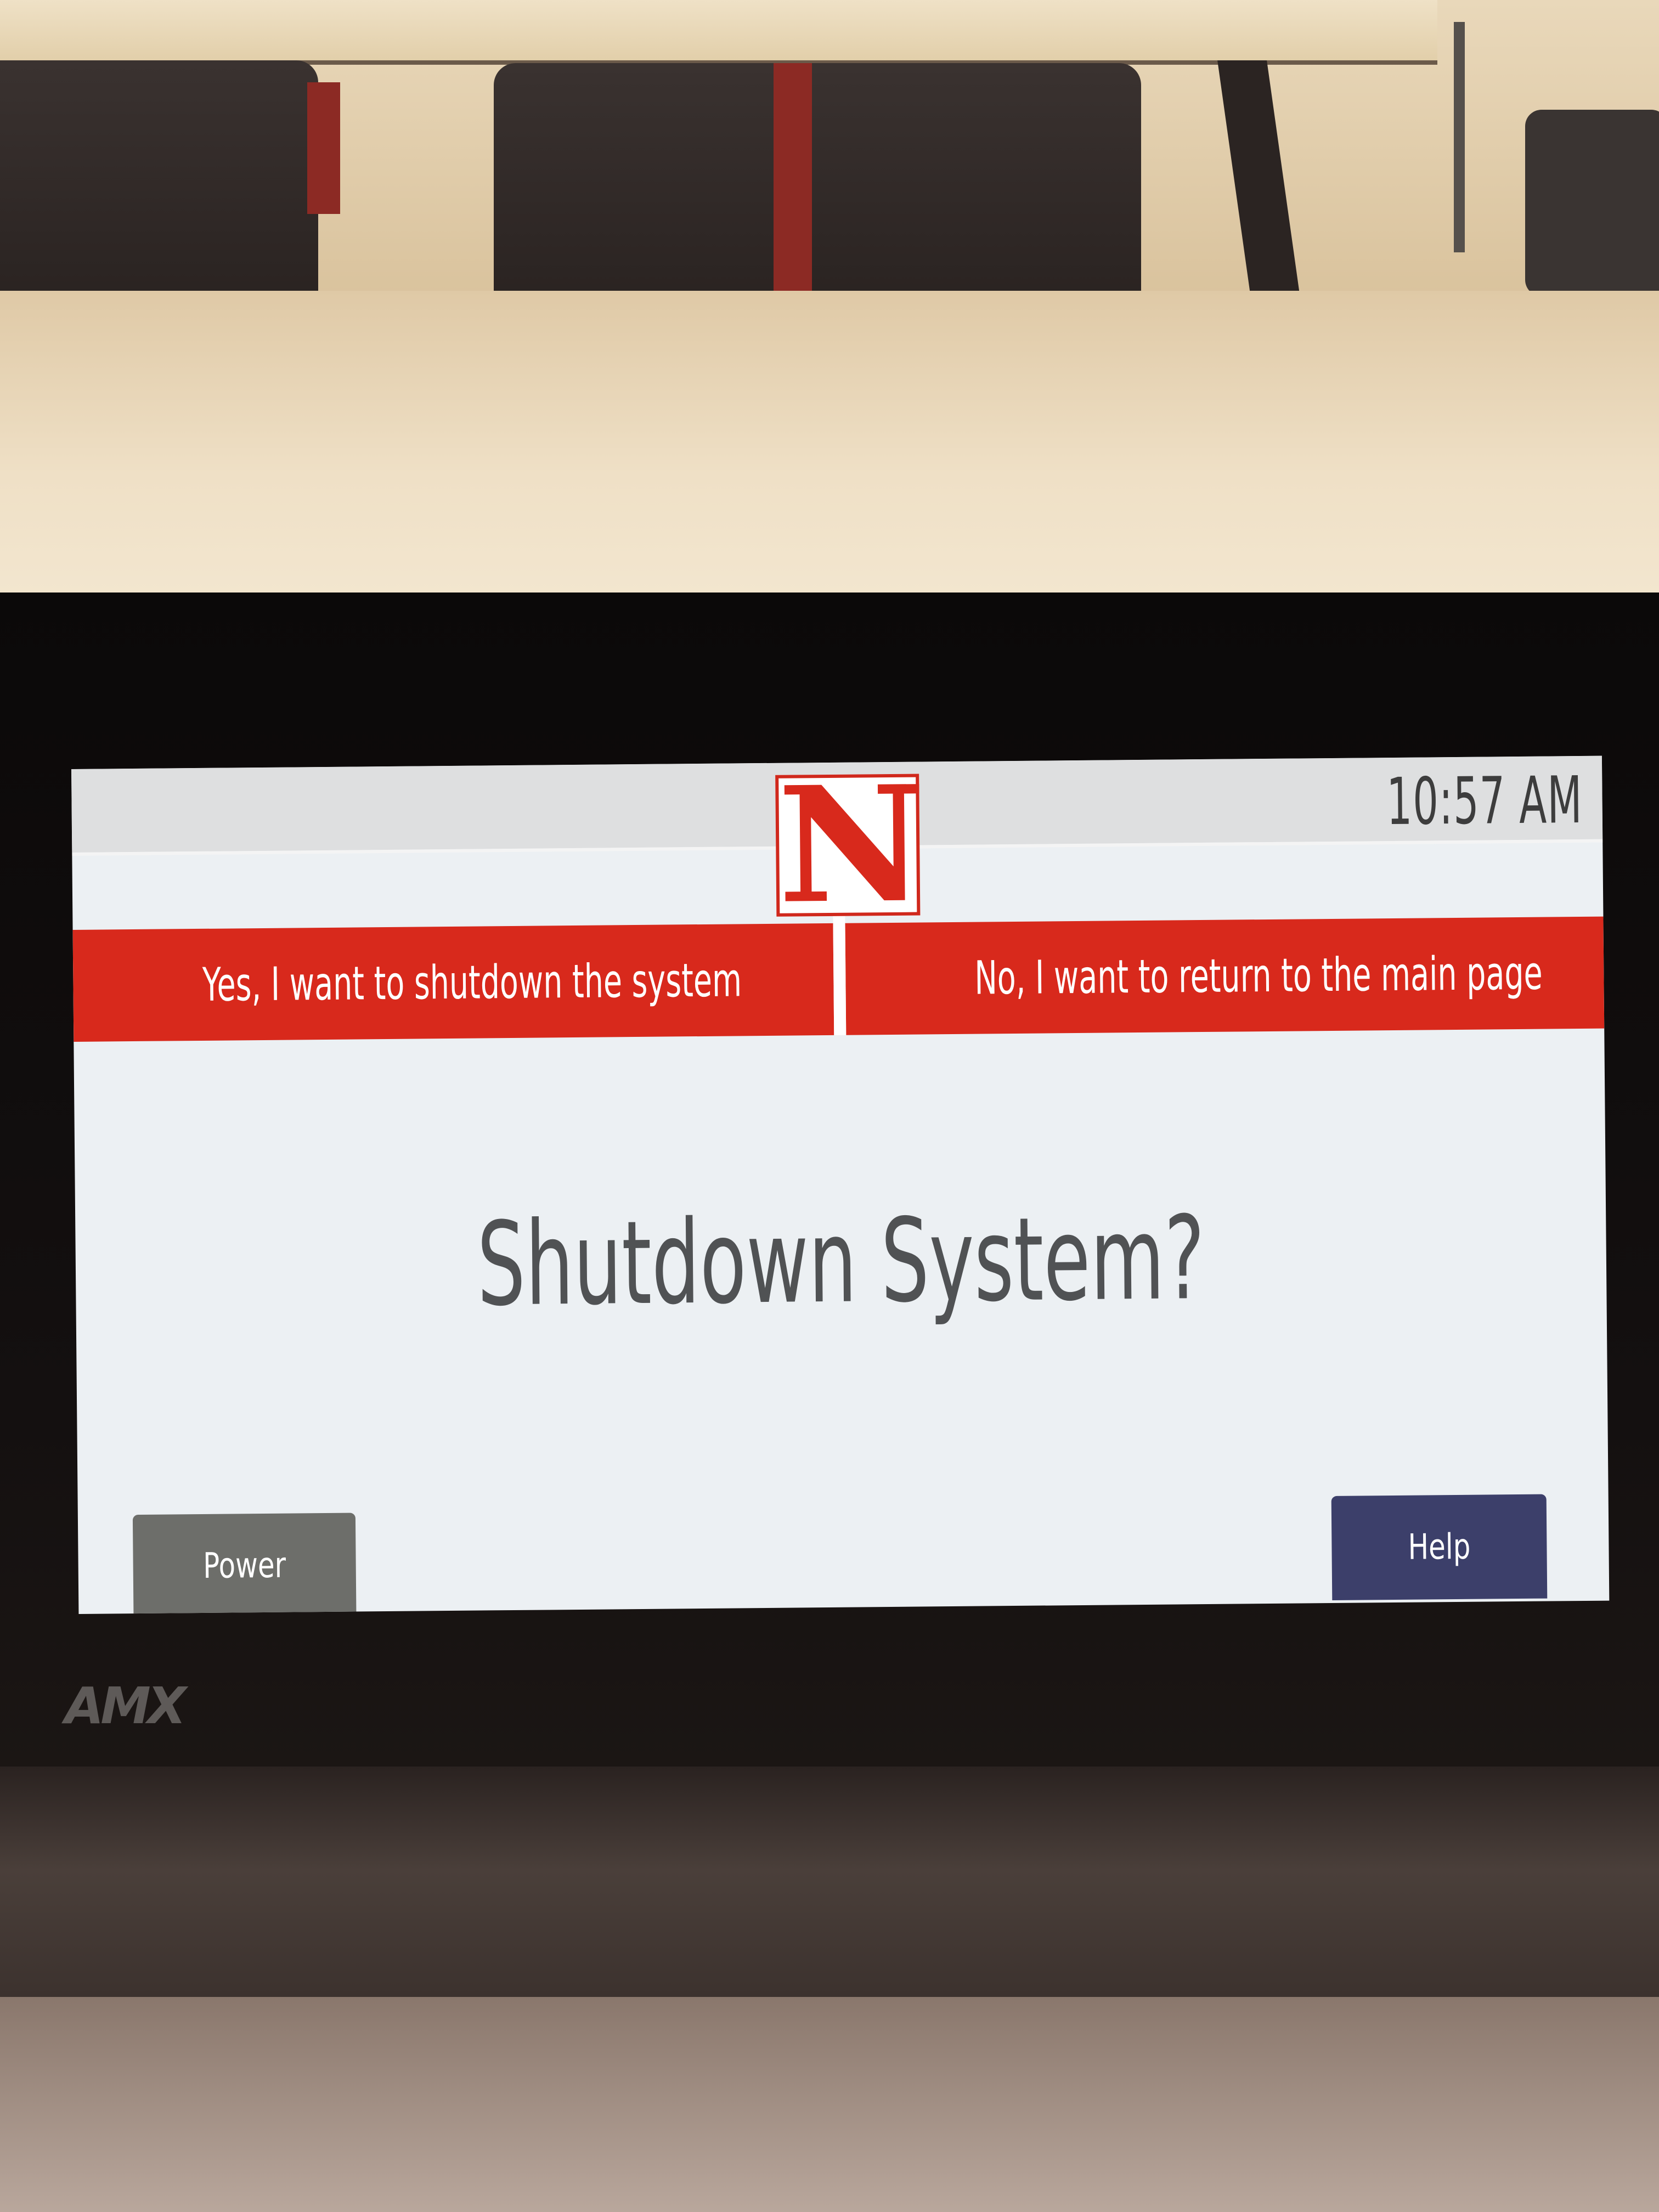 The width and height of the screenshot is (1659, 2212). What do you see at coordinates (830, 1882) in the screenshot?
I see `panel-tray` at bounding box center [830, 1882].